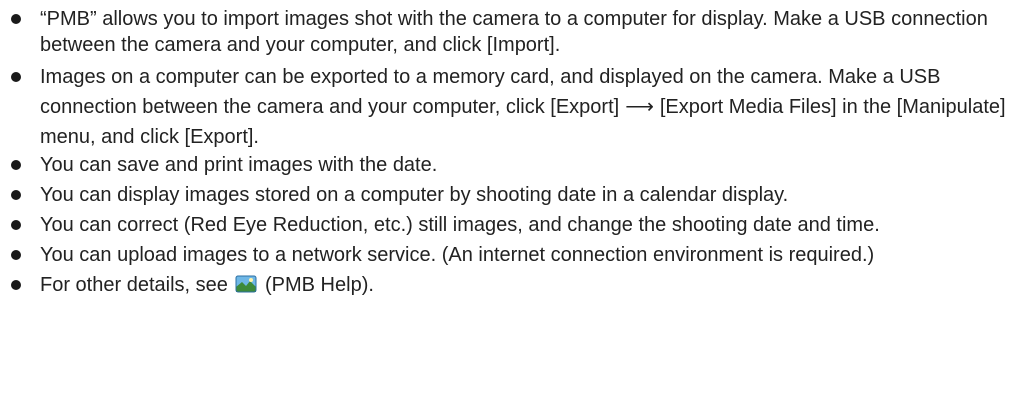 The height and width of the screenshot is (396, 1036). Describe the element at coordinates (319, 285) in the screenshot. I see `list-item-text-continued: (PMB Help).` at that location.